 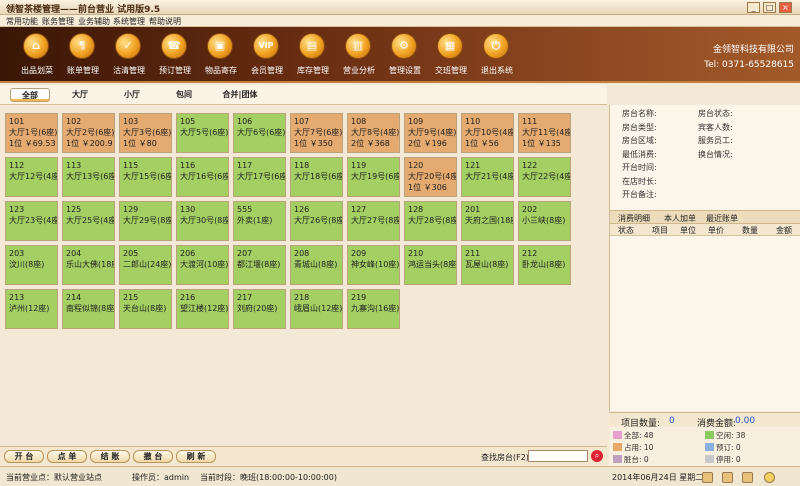 What do you see at coordinates (544, 177) in the screenshot?
I see `room-tile: 122 大厅22号(4座)` at bounding box center [544, 177].